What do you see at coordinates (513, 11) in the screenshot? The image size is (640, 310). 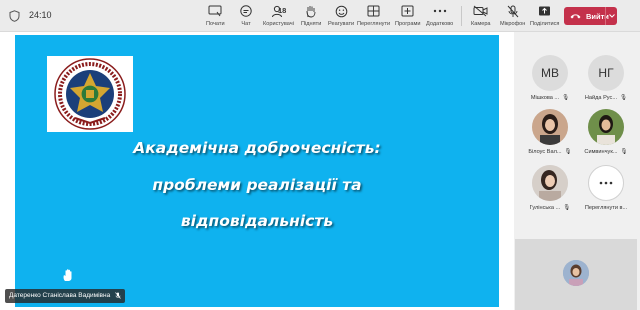 I see `microphone-off-icon` at bounding box center [513, 11].